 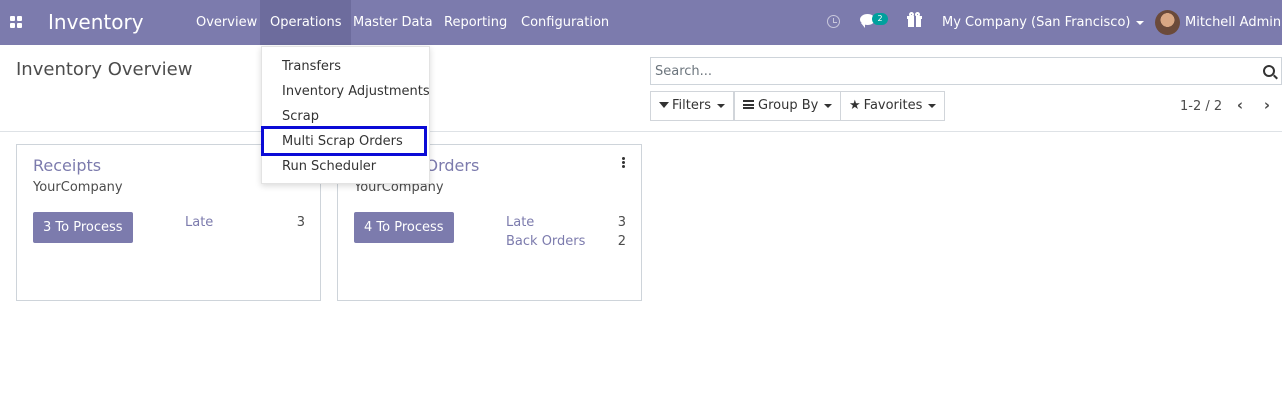 What do you see at coordinates (475, 22) in the screenshot?
I see `menu-reporting: Reporting` at bounding box center [475, 22].